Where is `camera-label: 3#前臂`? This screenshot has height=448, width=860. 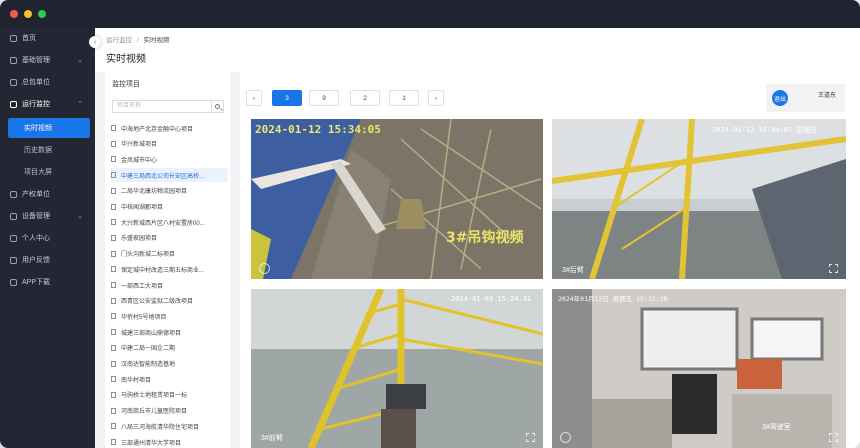 camera-label: 3#前臂 is located at coordinates (272, 438).